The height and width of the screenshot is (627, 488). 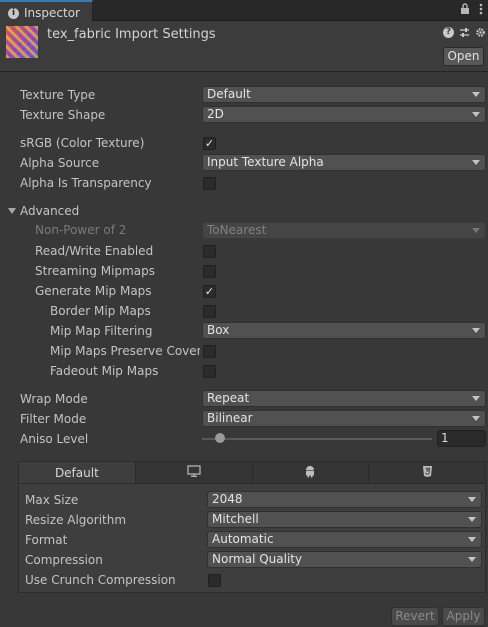 I want to click on max-size-value: 2048, so click(x=227, y=499).